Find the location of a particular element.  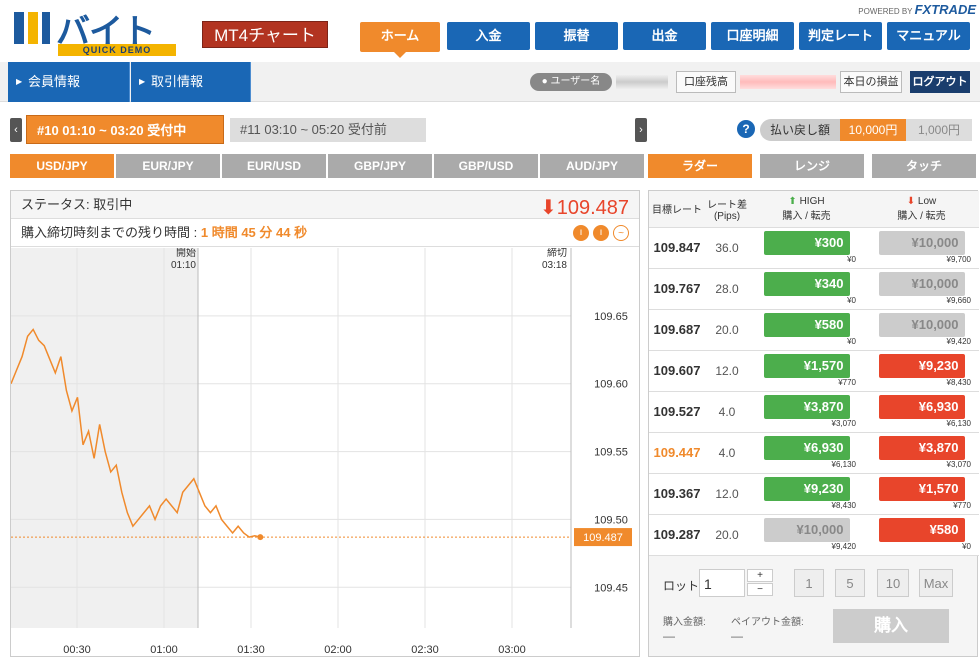

pips-diff: 12.0 is located at coordinates (727, 371).